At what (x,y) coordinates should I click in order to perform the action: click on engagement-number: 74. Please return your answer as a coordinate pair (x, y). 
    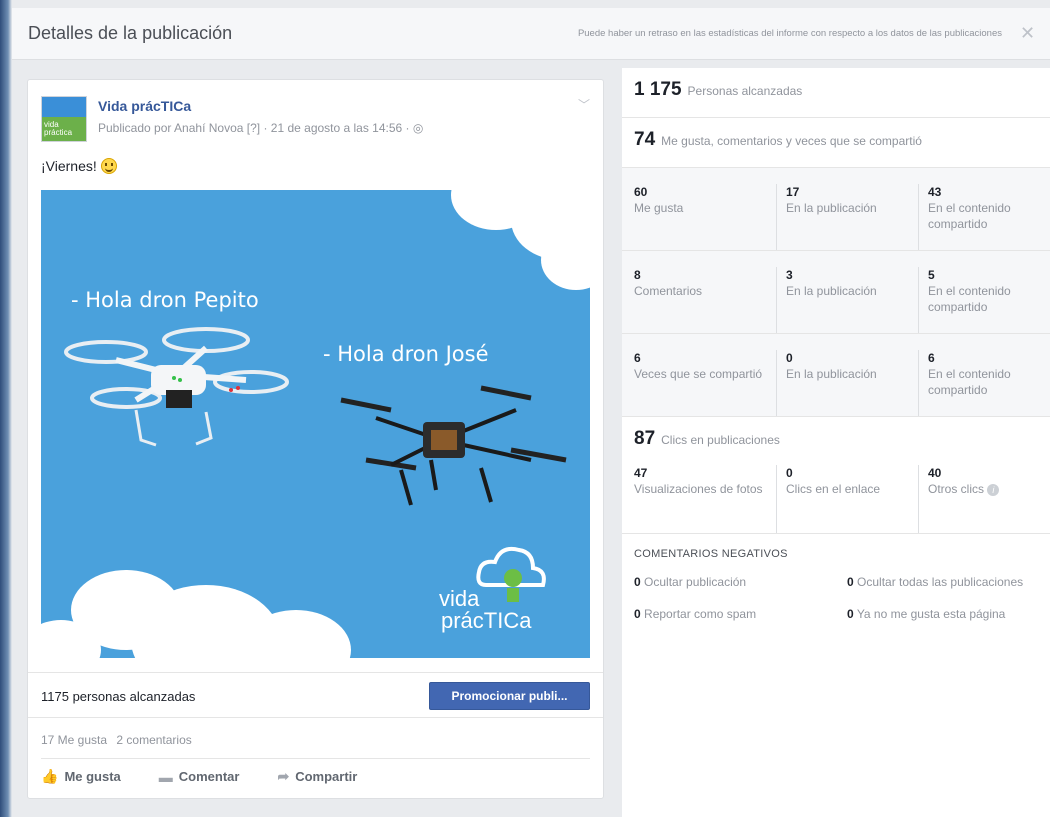
    Looking at the image, I should click on (645, 139).